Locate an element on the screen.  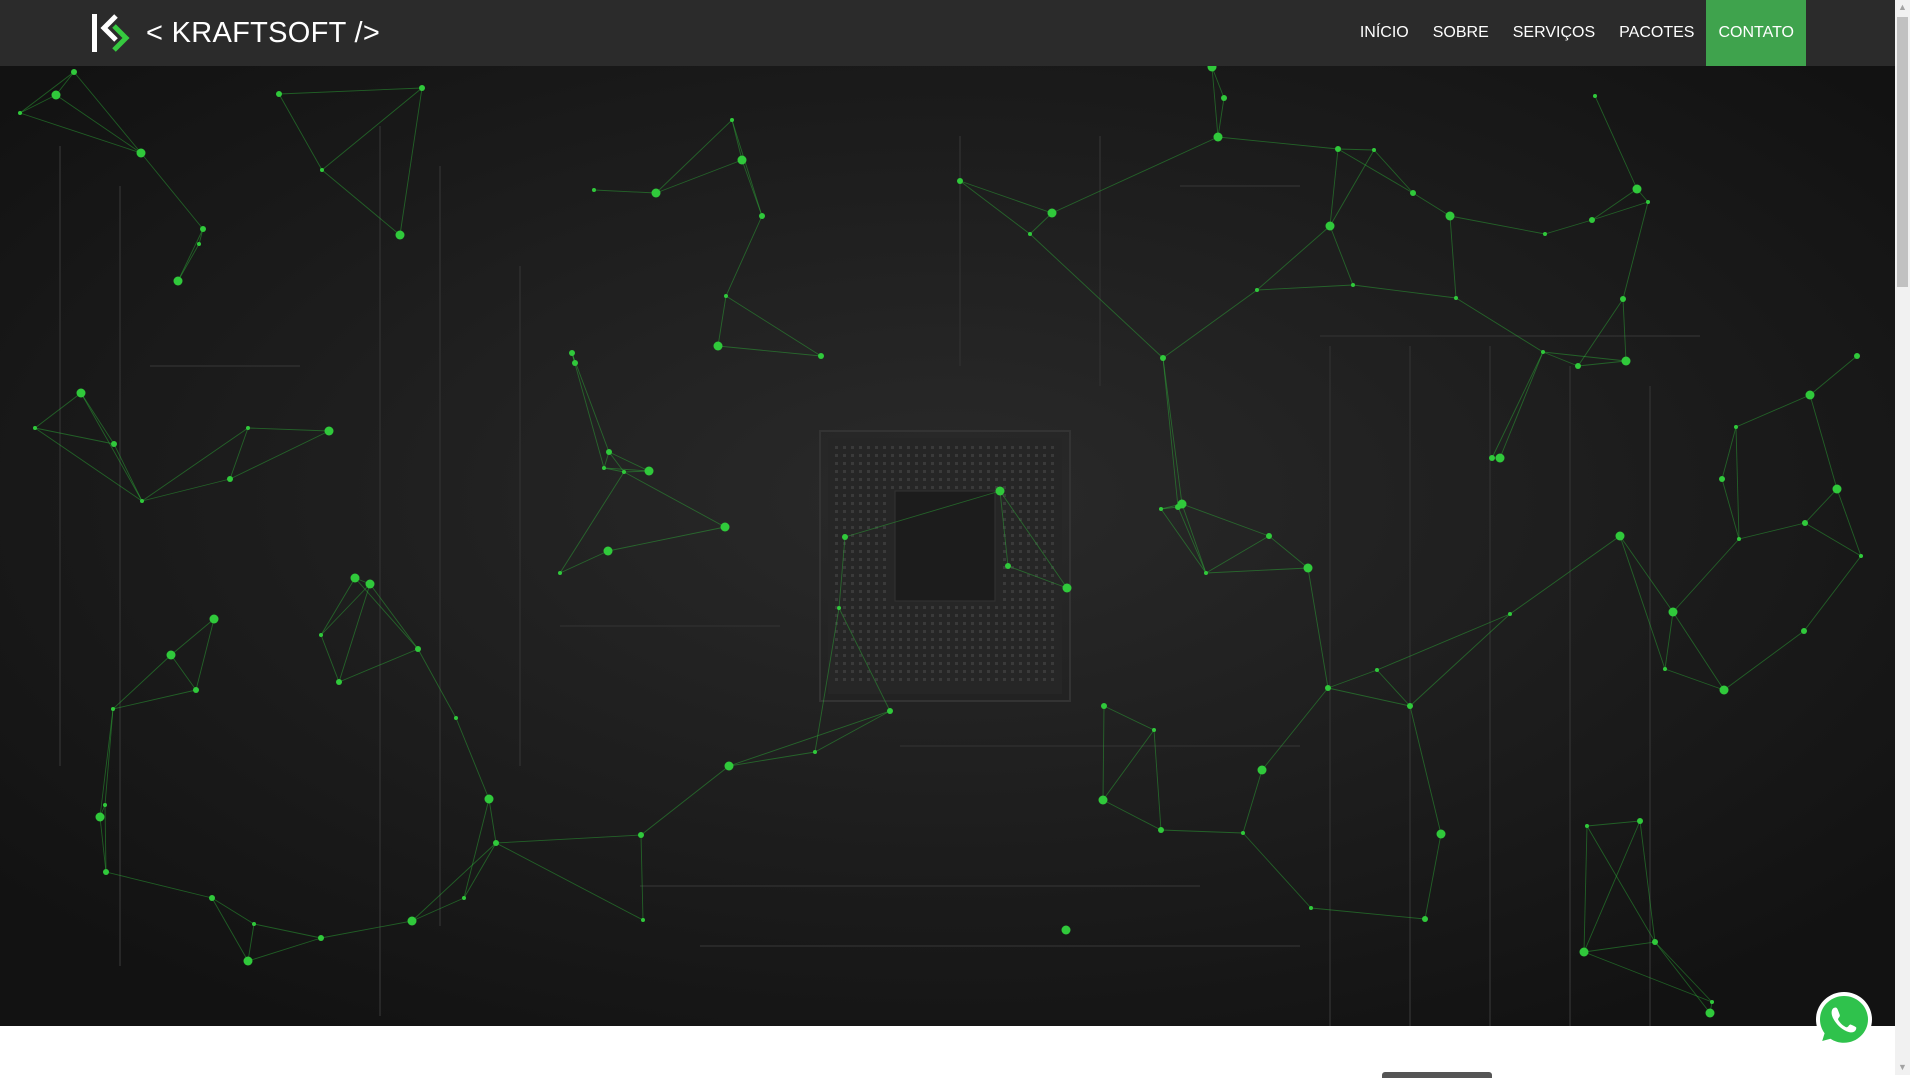
vertical-scrollbar: ▲ ▼ is located at coordinates (1902, 537).